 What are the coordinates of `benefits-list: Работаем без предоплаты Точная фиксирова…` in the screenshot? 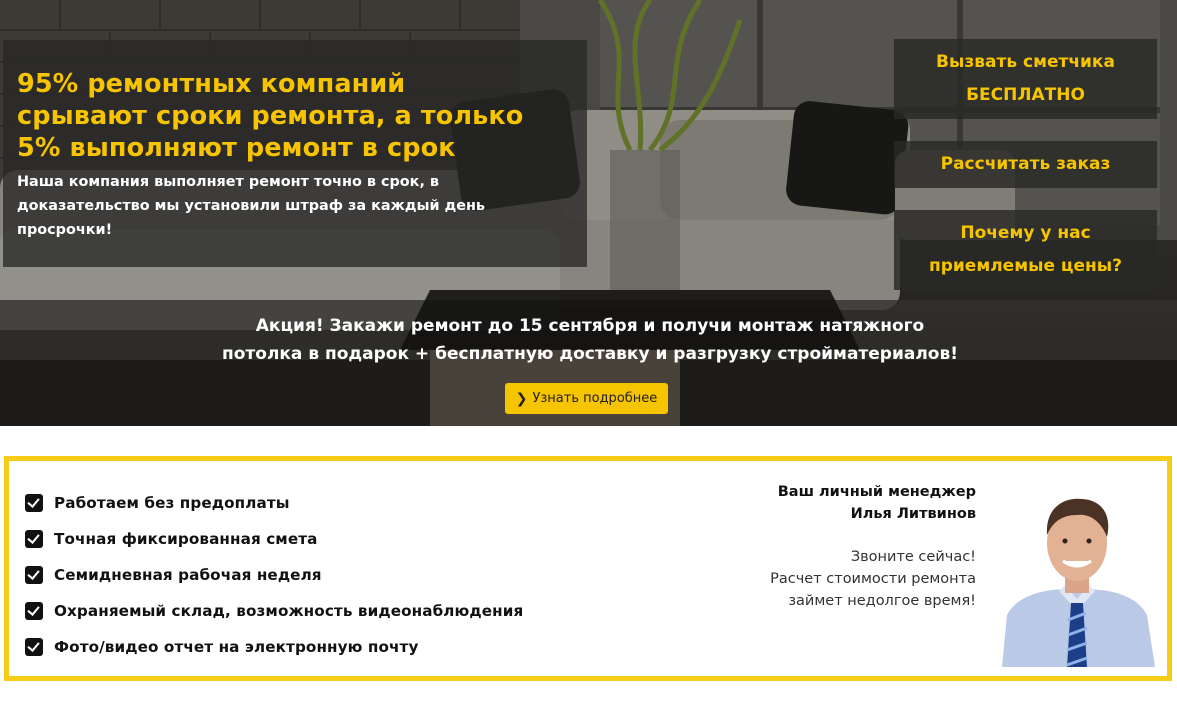 It's located at (274, 575).